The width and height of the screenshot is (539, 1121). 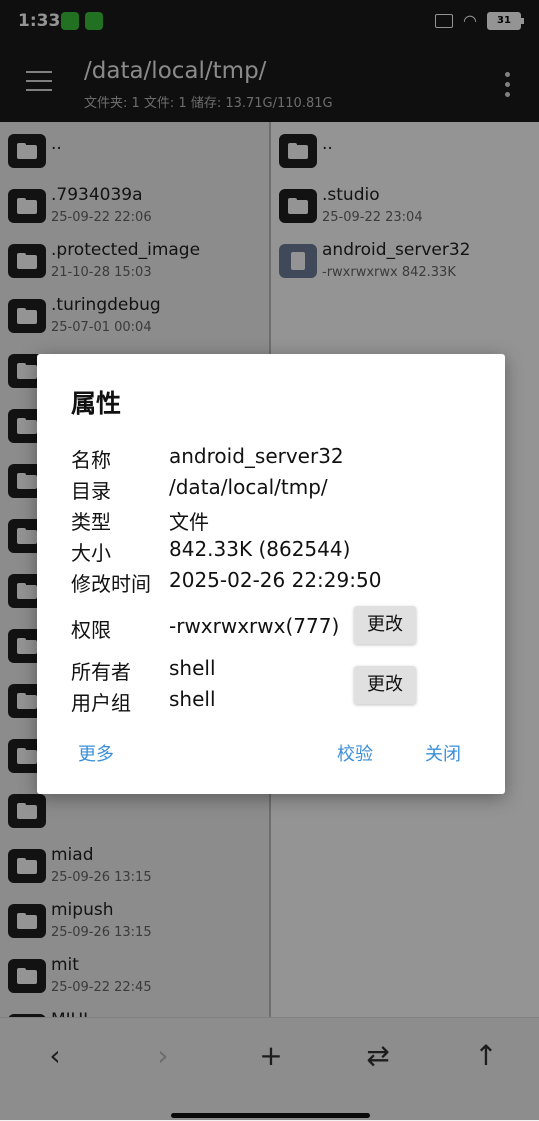 What do you see at coordinates (355, 753) in the screenshot?
I see `verify-button: 校验` at bounding box center [355, 753].